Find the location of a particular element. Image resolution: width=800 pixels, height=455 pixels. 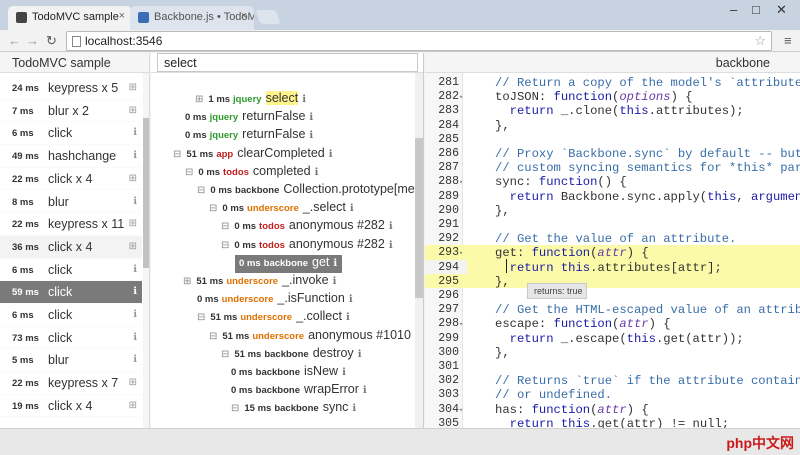

forward-icon: → is located at coordinates (32, 40).